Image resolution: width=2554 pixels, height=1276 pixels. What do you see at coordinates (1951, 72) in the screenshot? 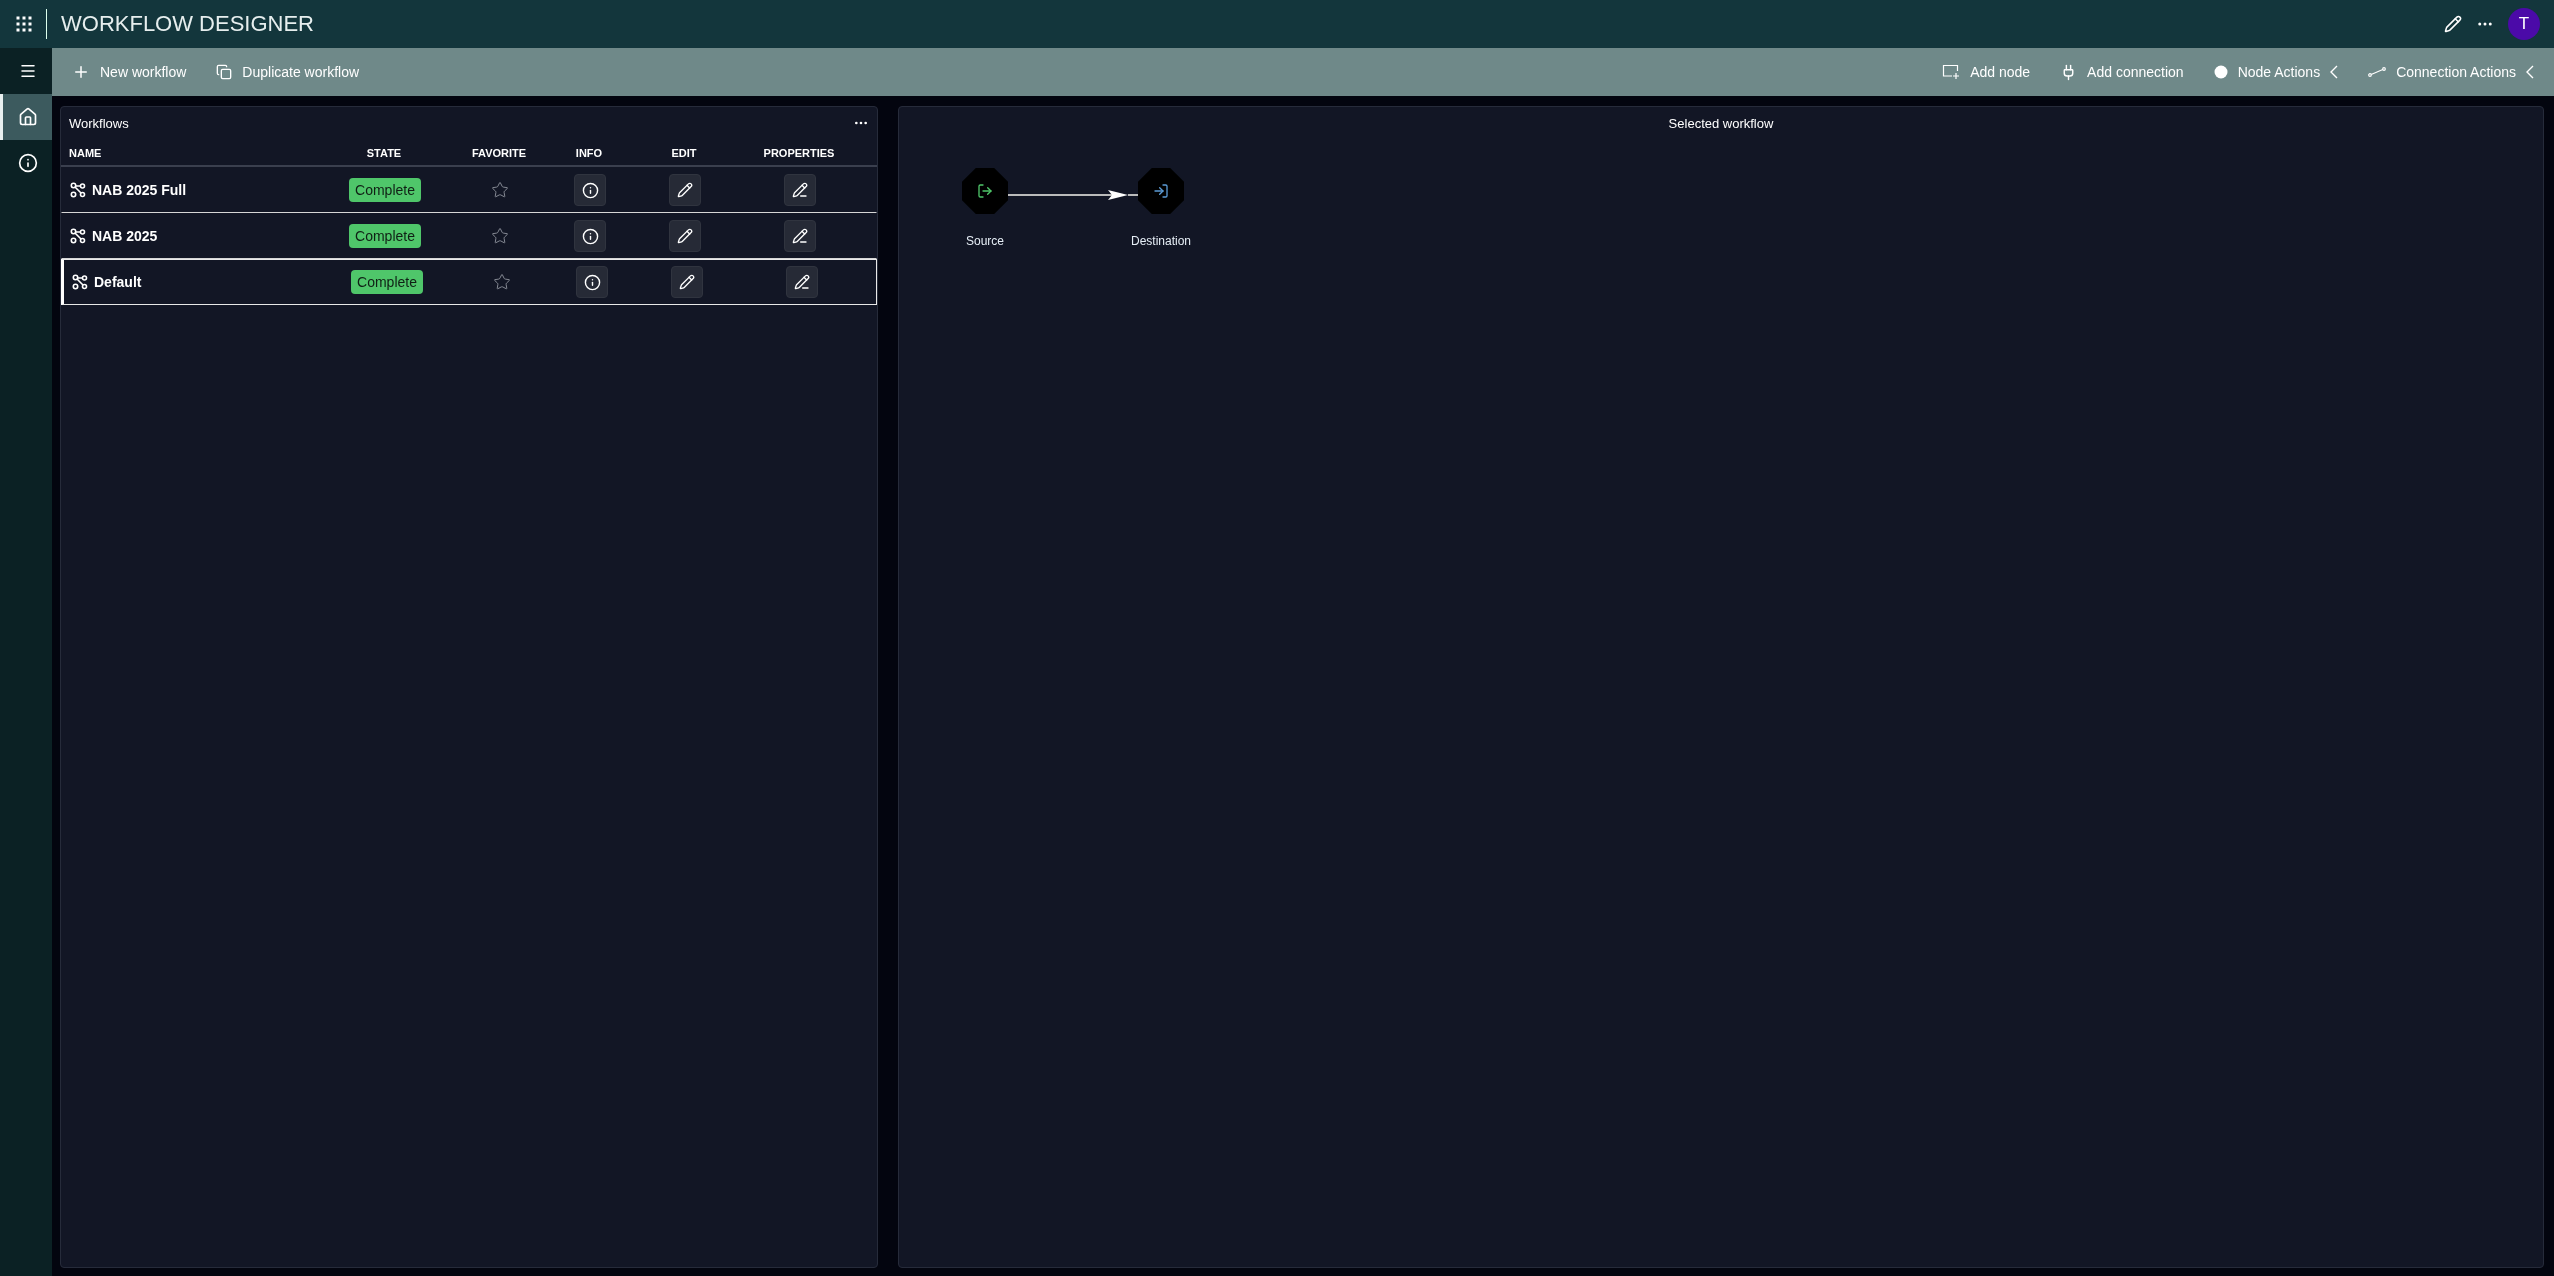
I see `add-node-icon` at bounding box center [1951, 72].